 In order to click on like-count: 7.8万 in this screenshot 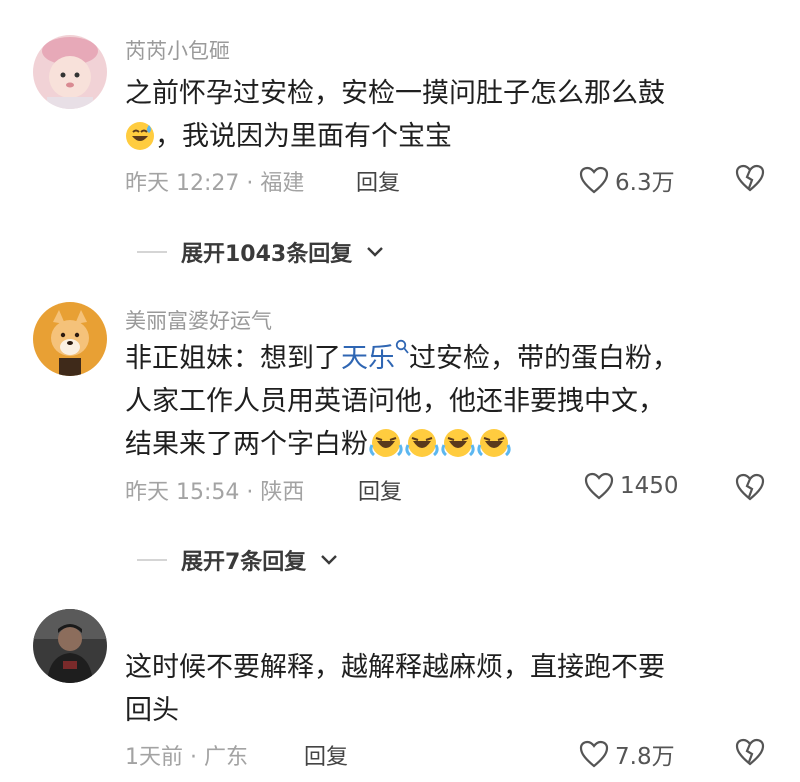, I will do `click(645, 757)`.